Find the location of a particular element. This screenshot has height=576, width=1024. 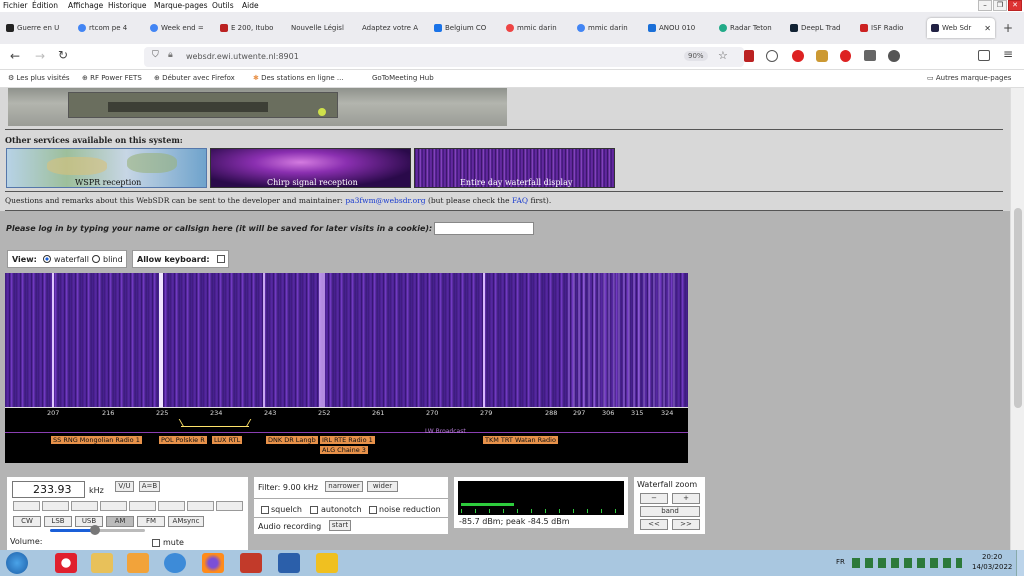

autonotch-checkbox is located at coordinates (314, 510).